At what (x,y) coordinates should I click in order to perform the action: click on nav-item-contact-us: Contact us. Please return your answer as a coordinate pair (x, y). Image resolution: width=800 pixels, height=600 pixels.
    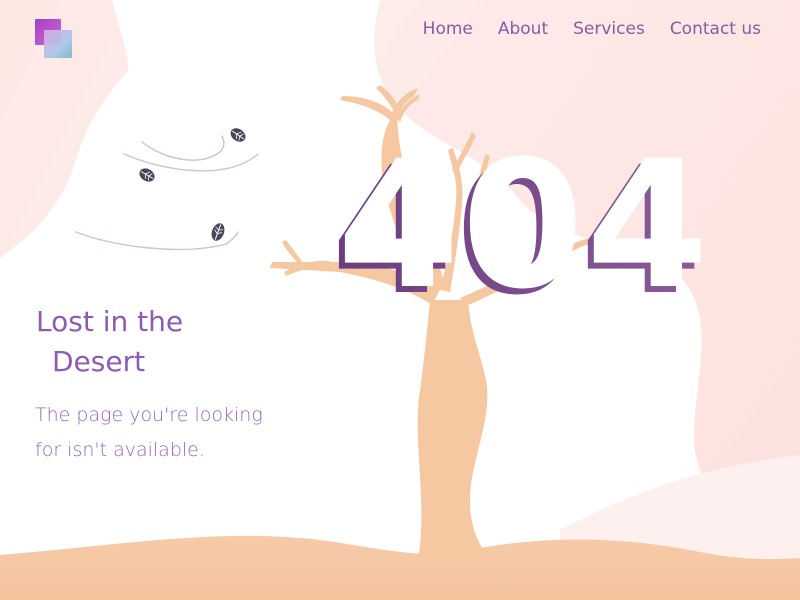
    Looking at the image, I should click on (715, 29).